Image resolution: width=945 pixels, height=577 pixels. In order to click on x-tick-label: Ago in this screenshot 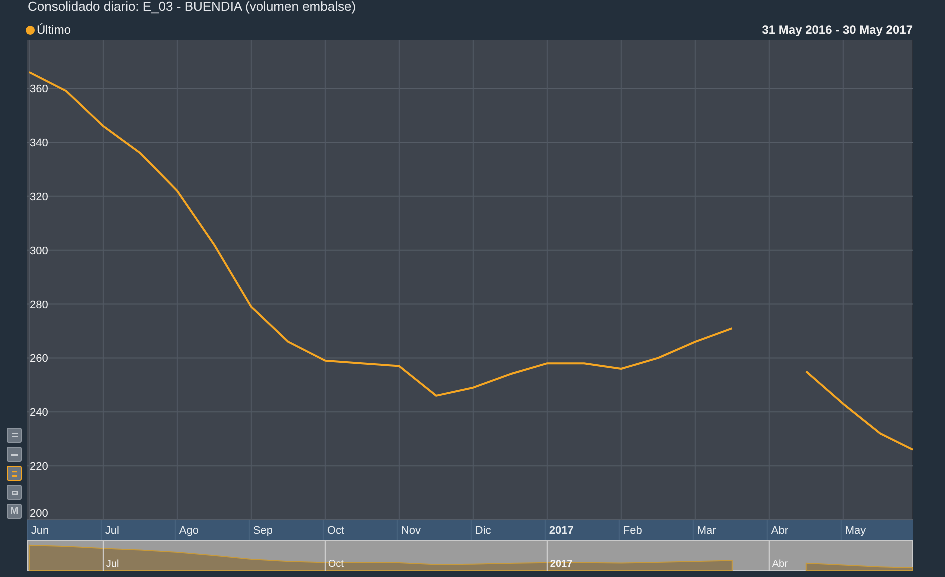, I will do `click(189, 531)`.